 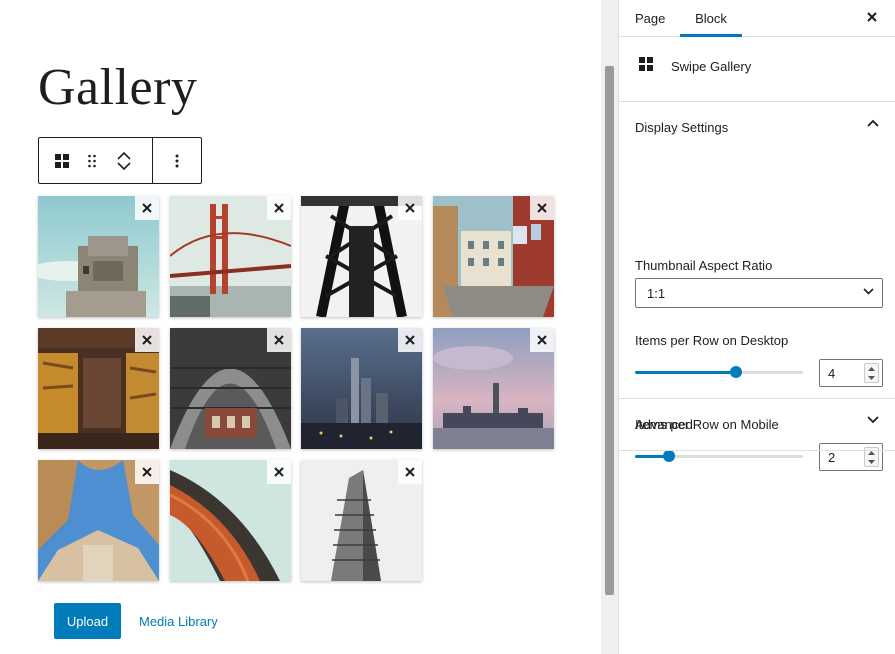 I want to click on gallery-image-golden-gate-bridge, so click(x=230, y=256).